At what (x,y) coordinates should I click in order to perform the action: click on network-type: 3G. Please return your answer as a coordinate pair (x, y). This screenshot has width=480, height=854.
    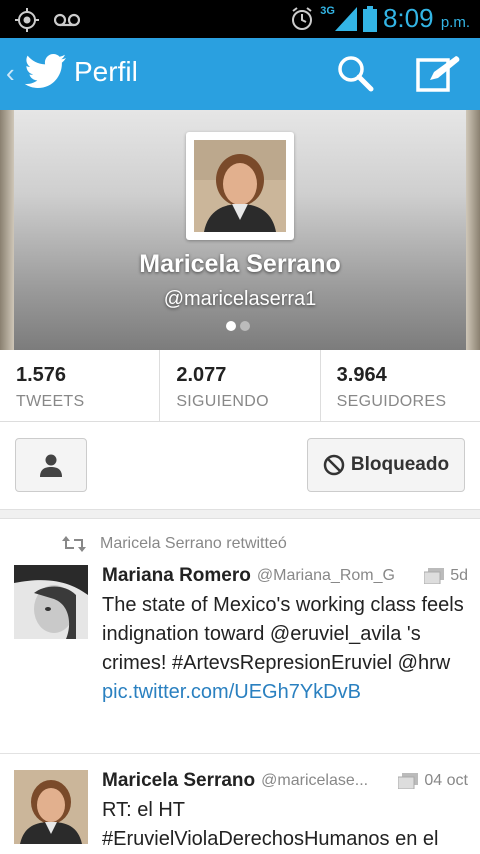
    Looking at the image, I should click on (327, 10).